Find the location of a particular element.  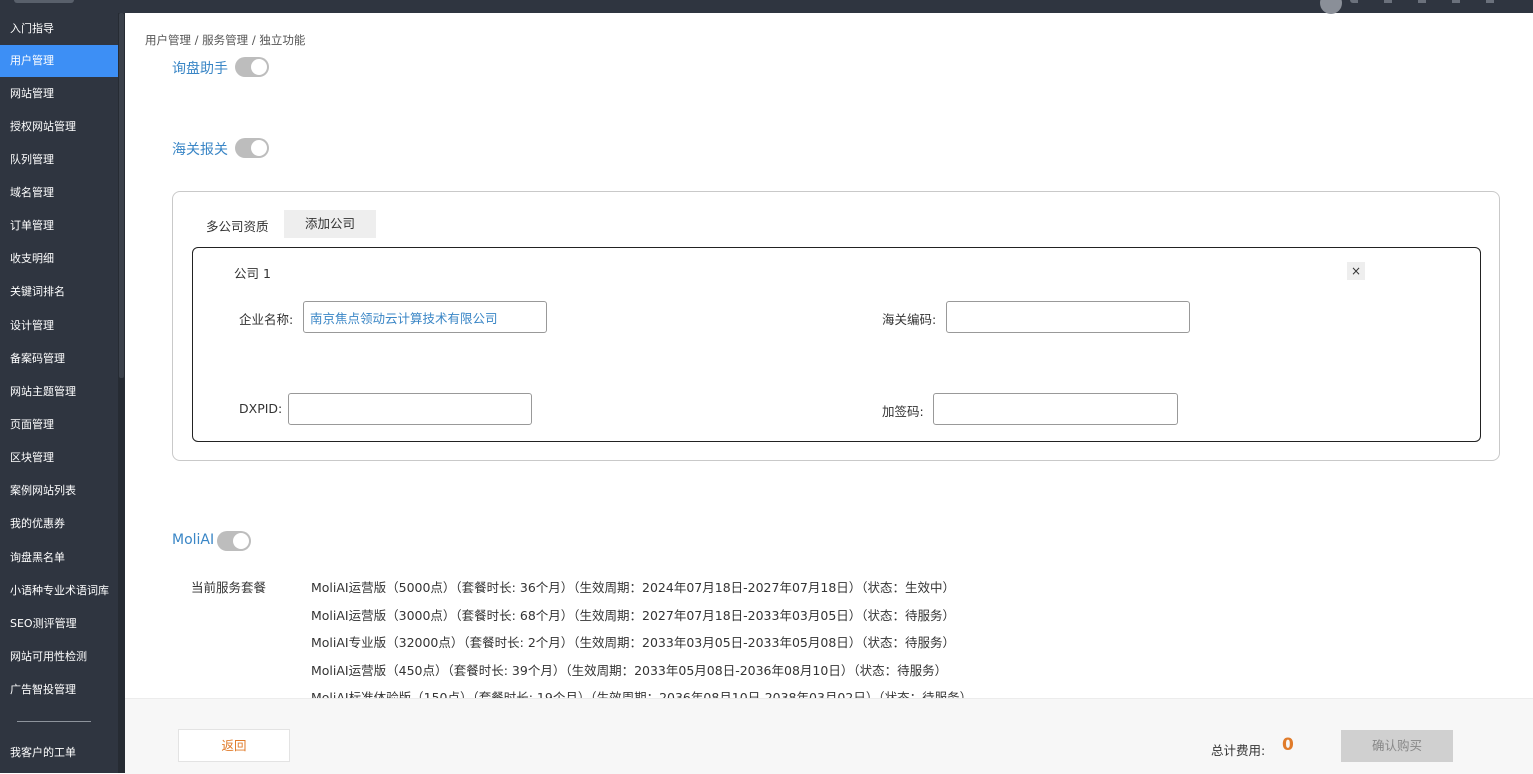

customs-toggle is located at coordinates (252, 148).